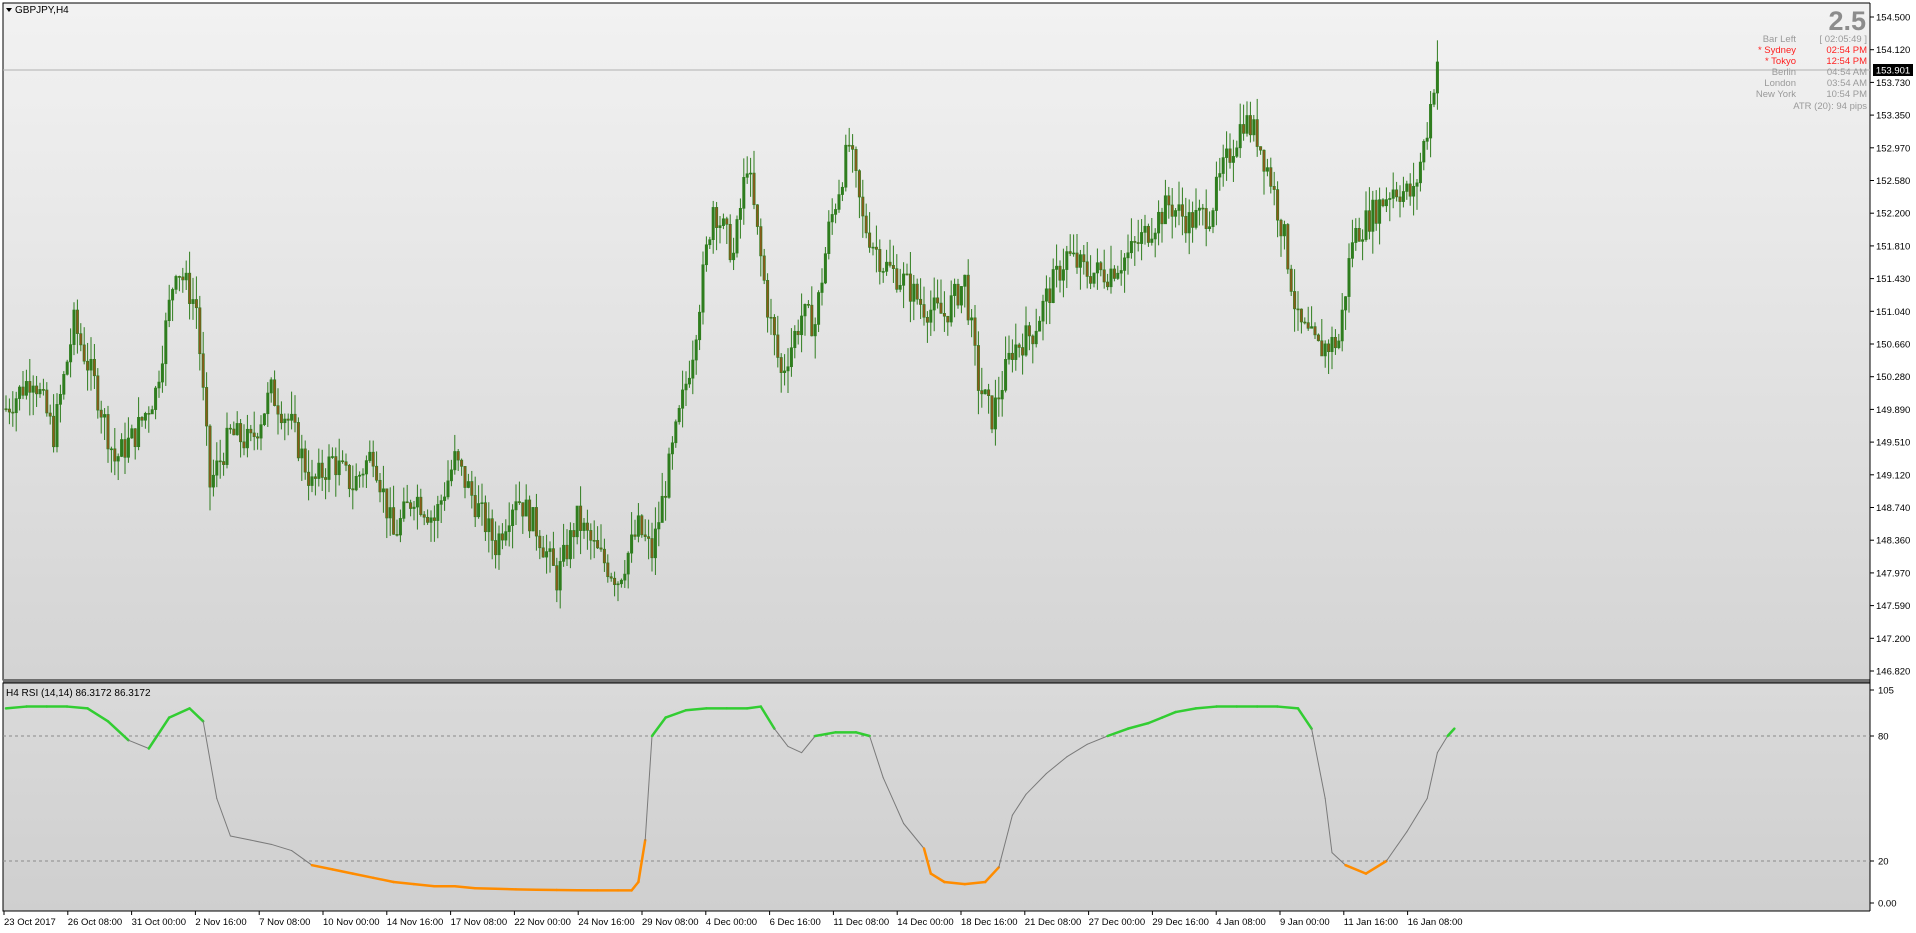 This screenshot has width=1916, height=933. What do you see at coordinates (1830, 106) in the screenshot?
I see `atr-text: ATR (20): 94 pips` at bounding box center [1830, 106].